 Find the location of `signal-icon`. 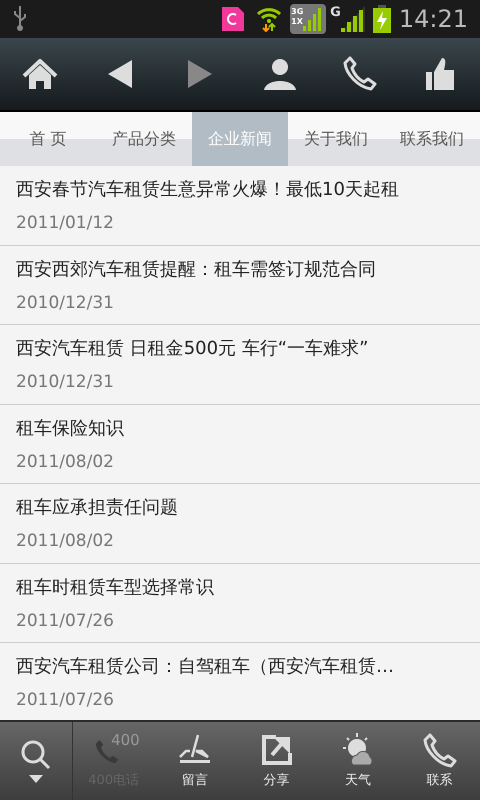

signal-icon is located at coordinates (352, 19).